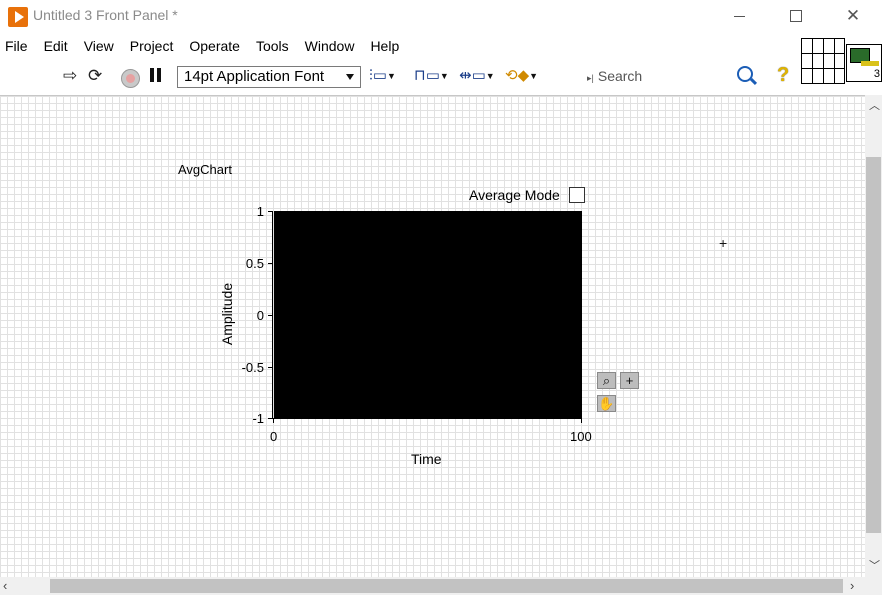  I want to click on horizontal-scroll-thumb, so click(446, 586).